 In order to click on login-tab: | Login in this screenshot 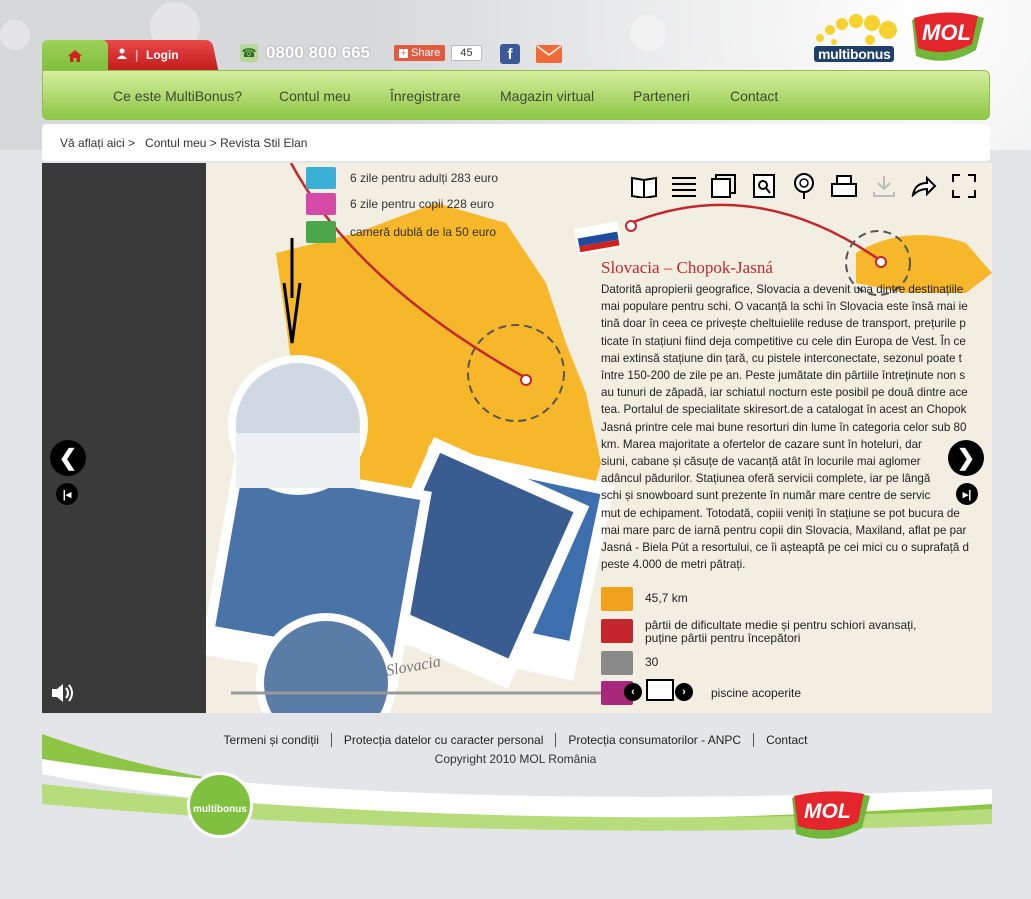, I will do `click(156, 55)`.